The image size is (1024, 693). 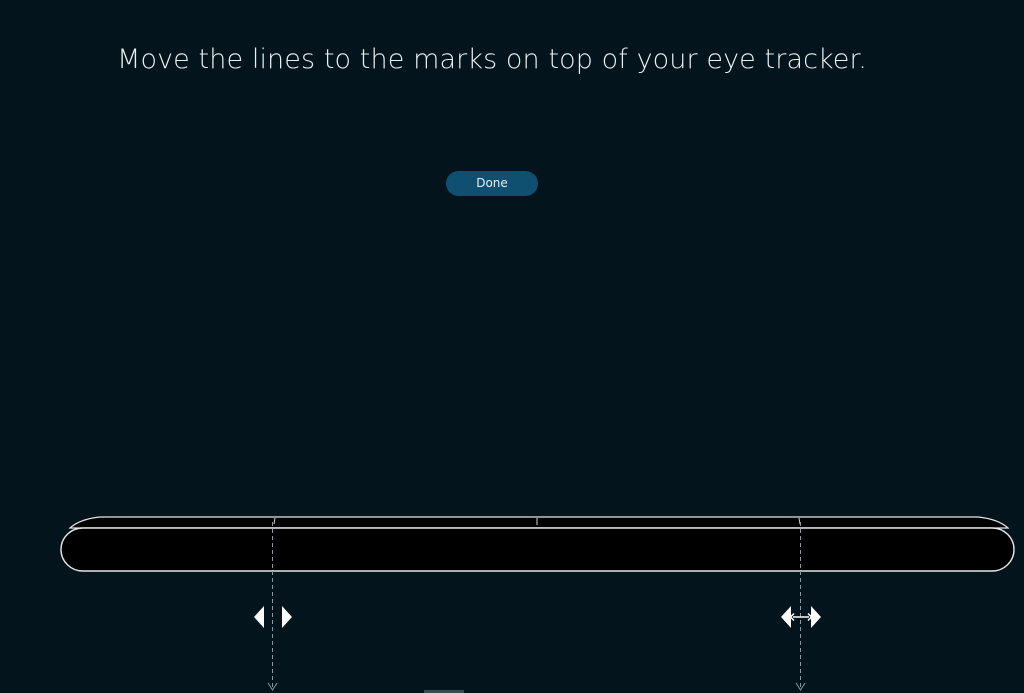 What do you see at coordinates (539, 522) in the screenshot?
I see `eye-tracker-top-face` at bounding box center [539, 522].